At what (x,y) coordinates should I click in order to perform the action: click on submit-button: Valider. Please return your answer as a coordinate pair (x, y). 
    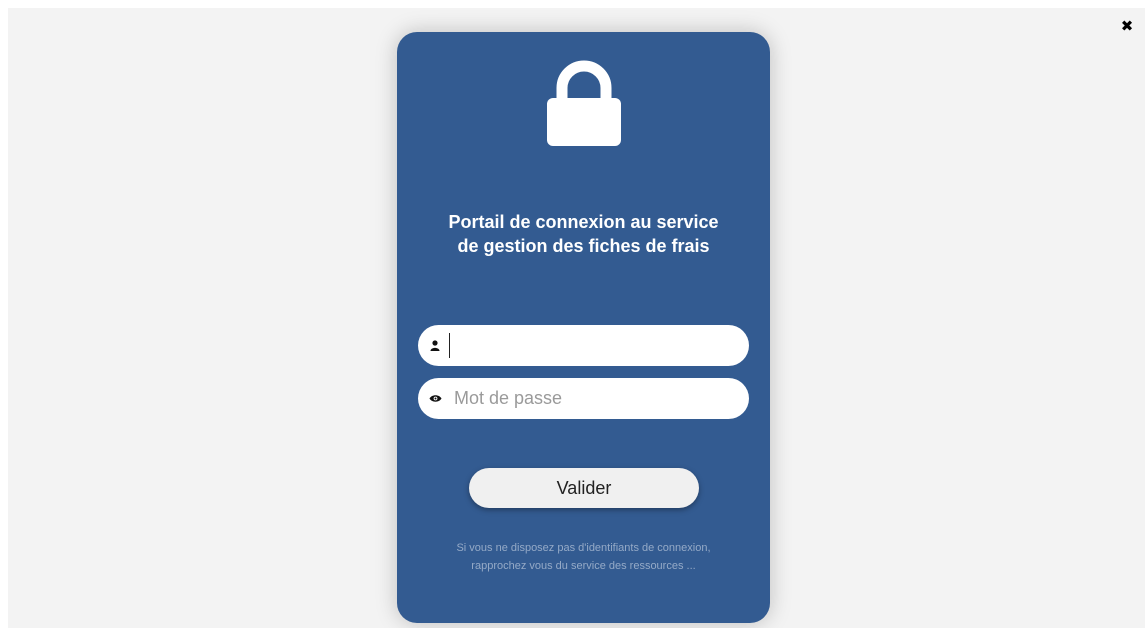
    Looking at the image, I should click on (584, 488).